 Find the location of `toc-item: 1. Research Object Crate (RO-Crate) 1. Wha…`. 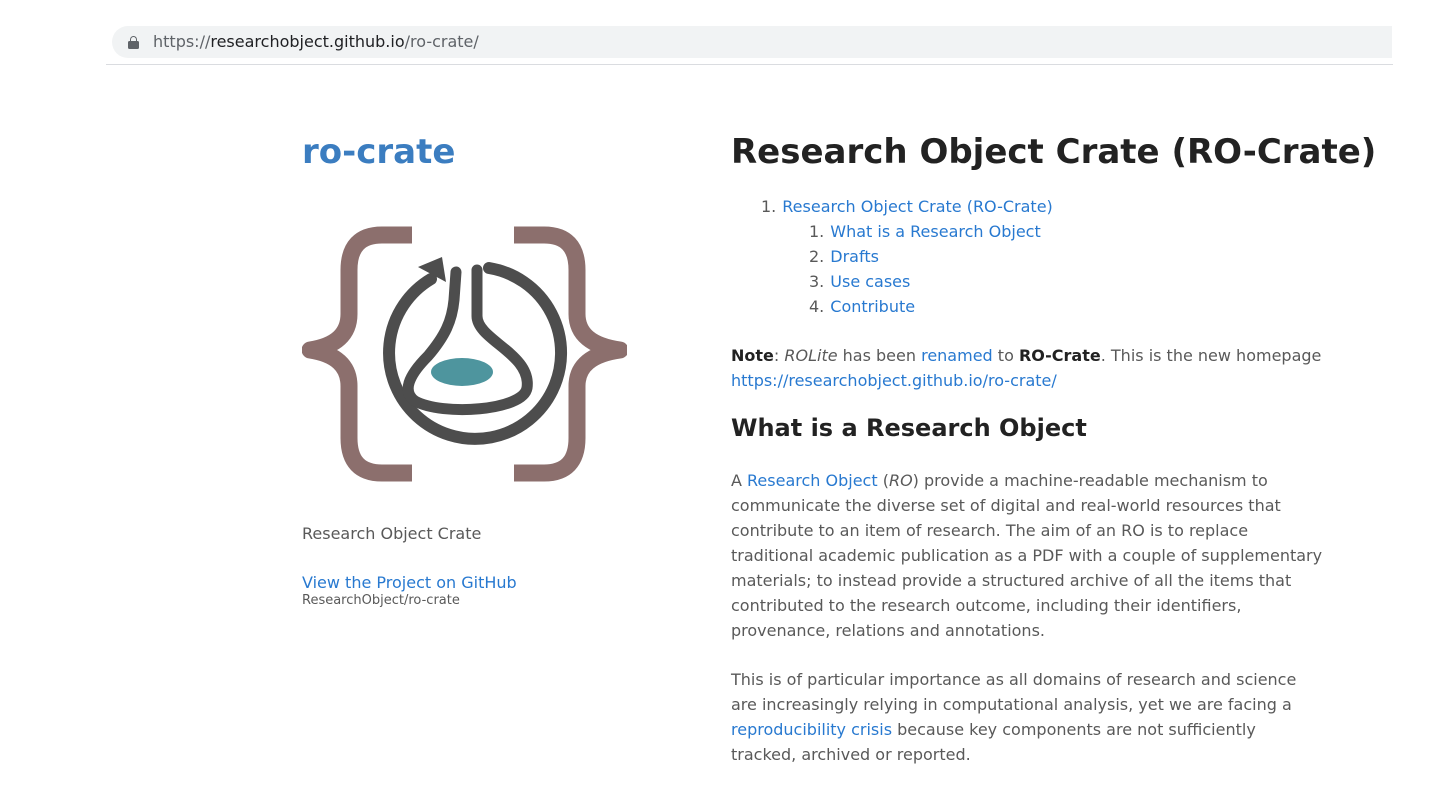

toc-item: 1. Research Object Crate (RO-Crate) 1. Wha… is located at coordinates (907, 256).